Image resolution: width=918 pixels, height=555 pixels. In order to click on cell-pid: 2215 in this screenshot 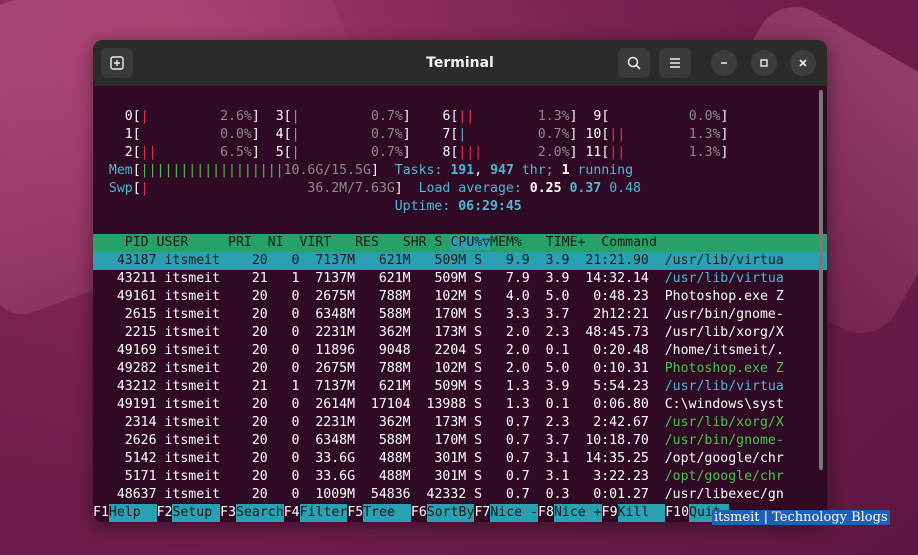, I will do `click(125, 332)`.